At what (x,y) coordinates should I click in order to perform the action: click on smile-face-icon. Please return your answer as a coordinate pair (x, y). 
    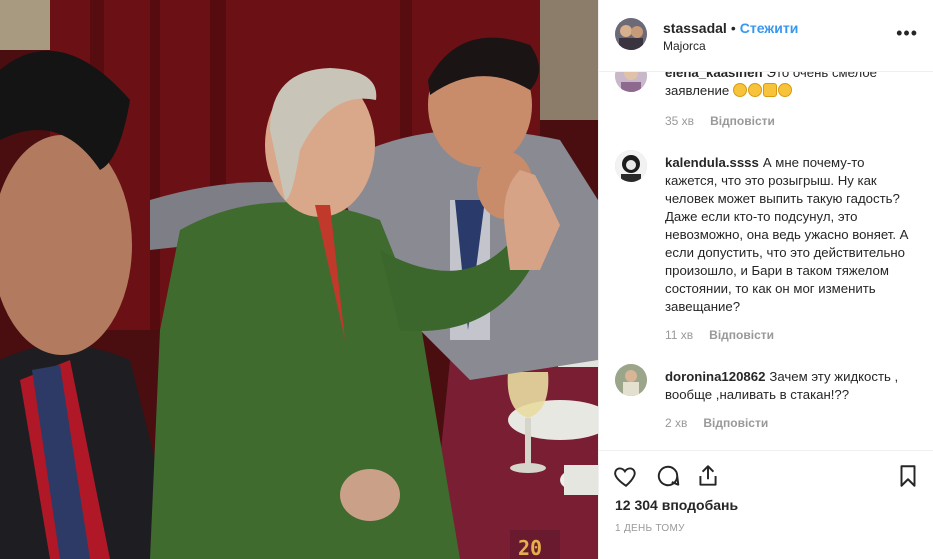
    Looking at the image, I should click on (784, 90).